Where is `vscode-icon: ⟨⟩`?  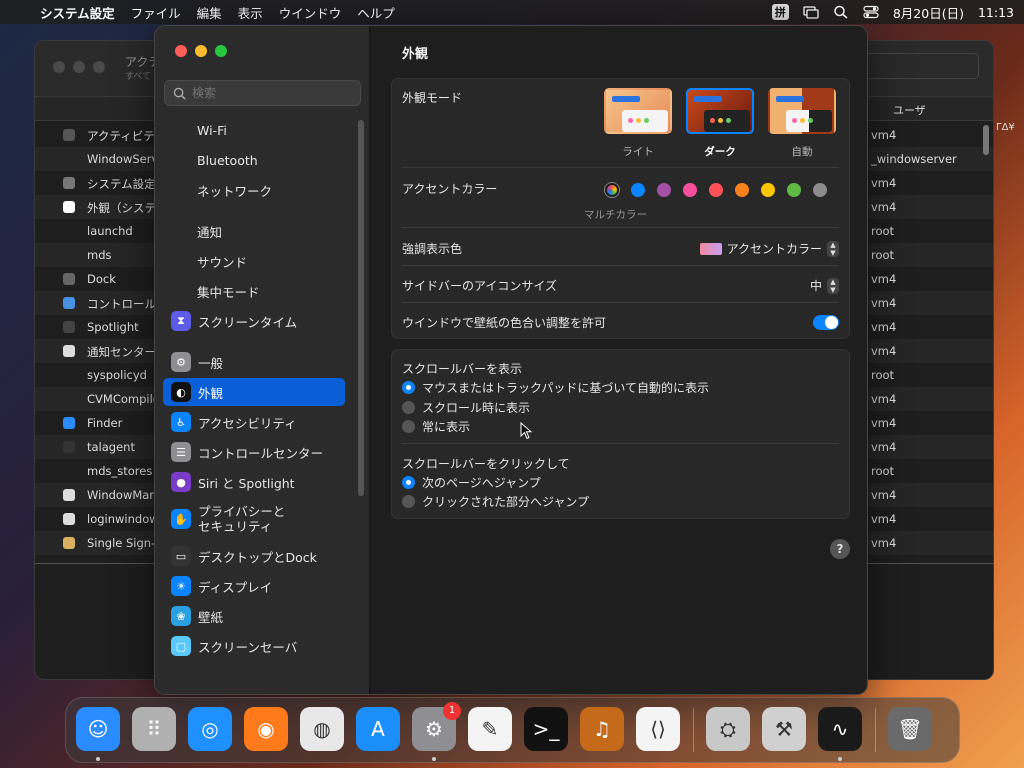
vscode-icon: ⟨⟩ is located at coordinates (658, 729).